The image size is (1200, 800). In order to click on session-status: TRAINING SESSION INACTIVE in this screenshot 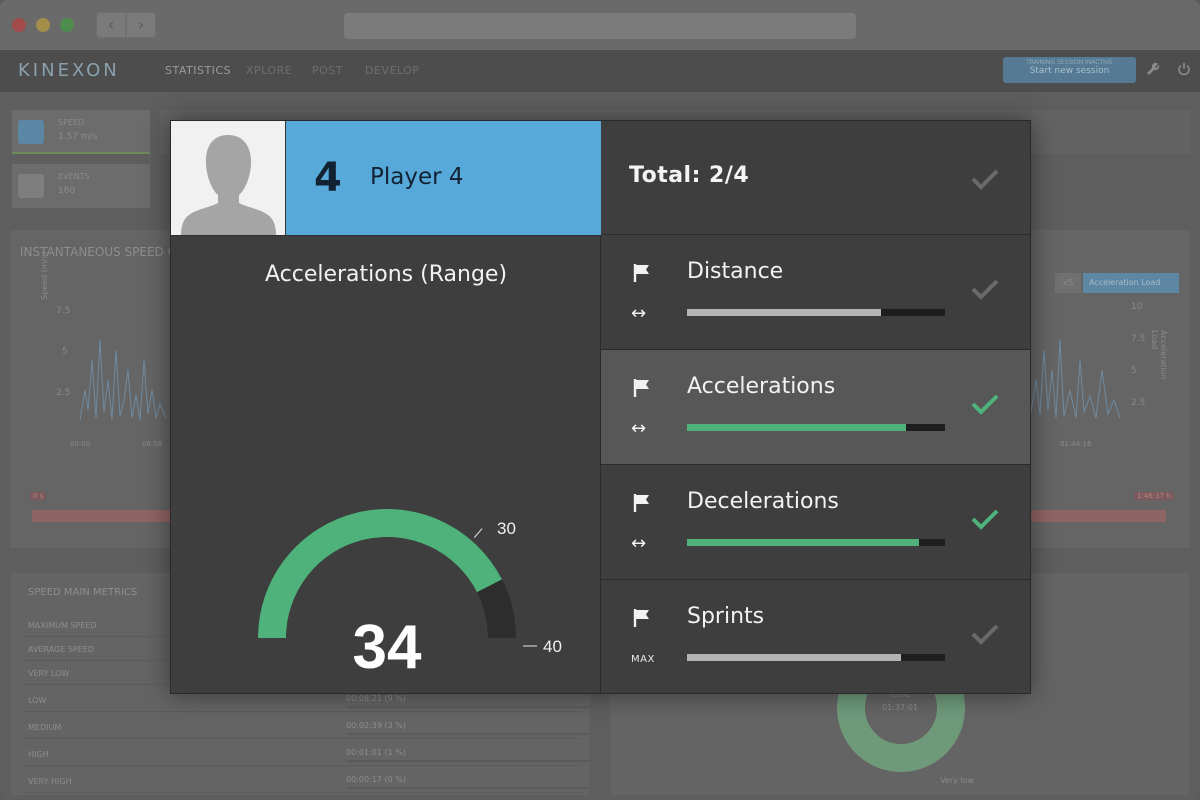, I will do `click(1069, 62)`.